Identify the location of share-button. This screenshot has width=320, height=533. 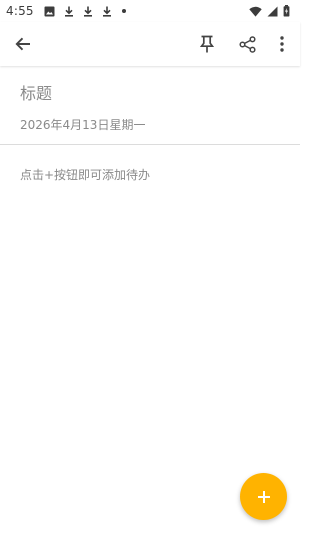
(247, 44).